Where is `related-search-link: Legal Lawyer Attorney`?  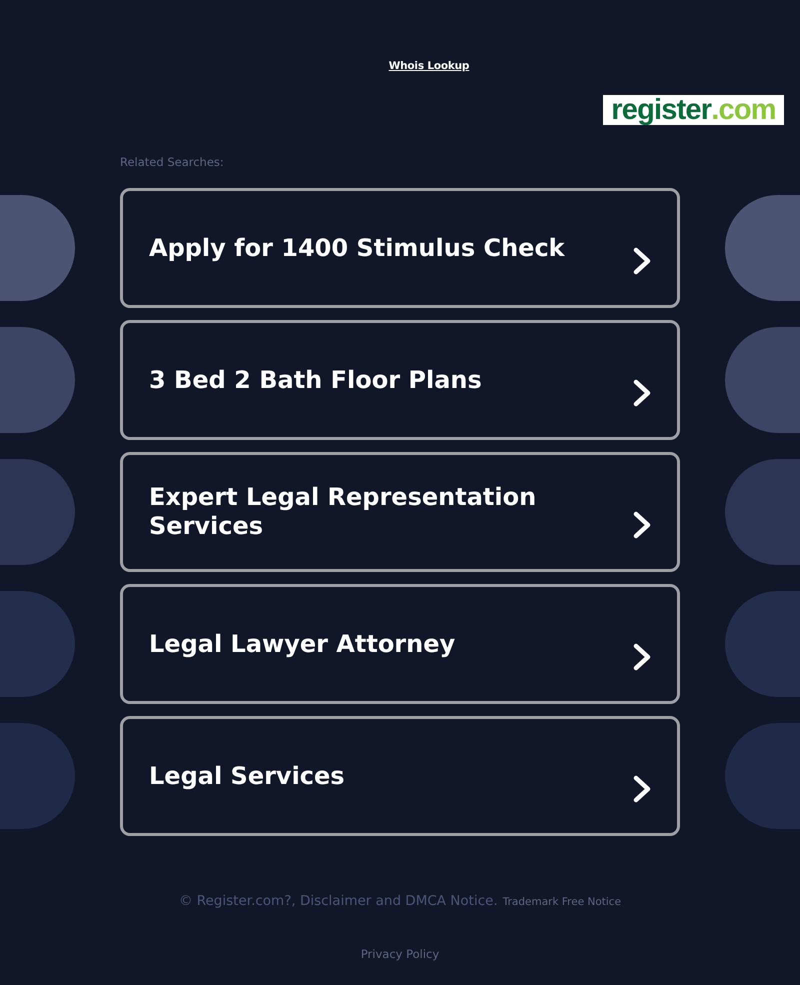
related-search-link: Legal Lawyer Attorney is located at coordinates (400, 644).